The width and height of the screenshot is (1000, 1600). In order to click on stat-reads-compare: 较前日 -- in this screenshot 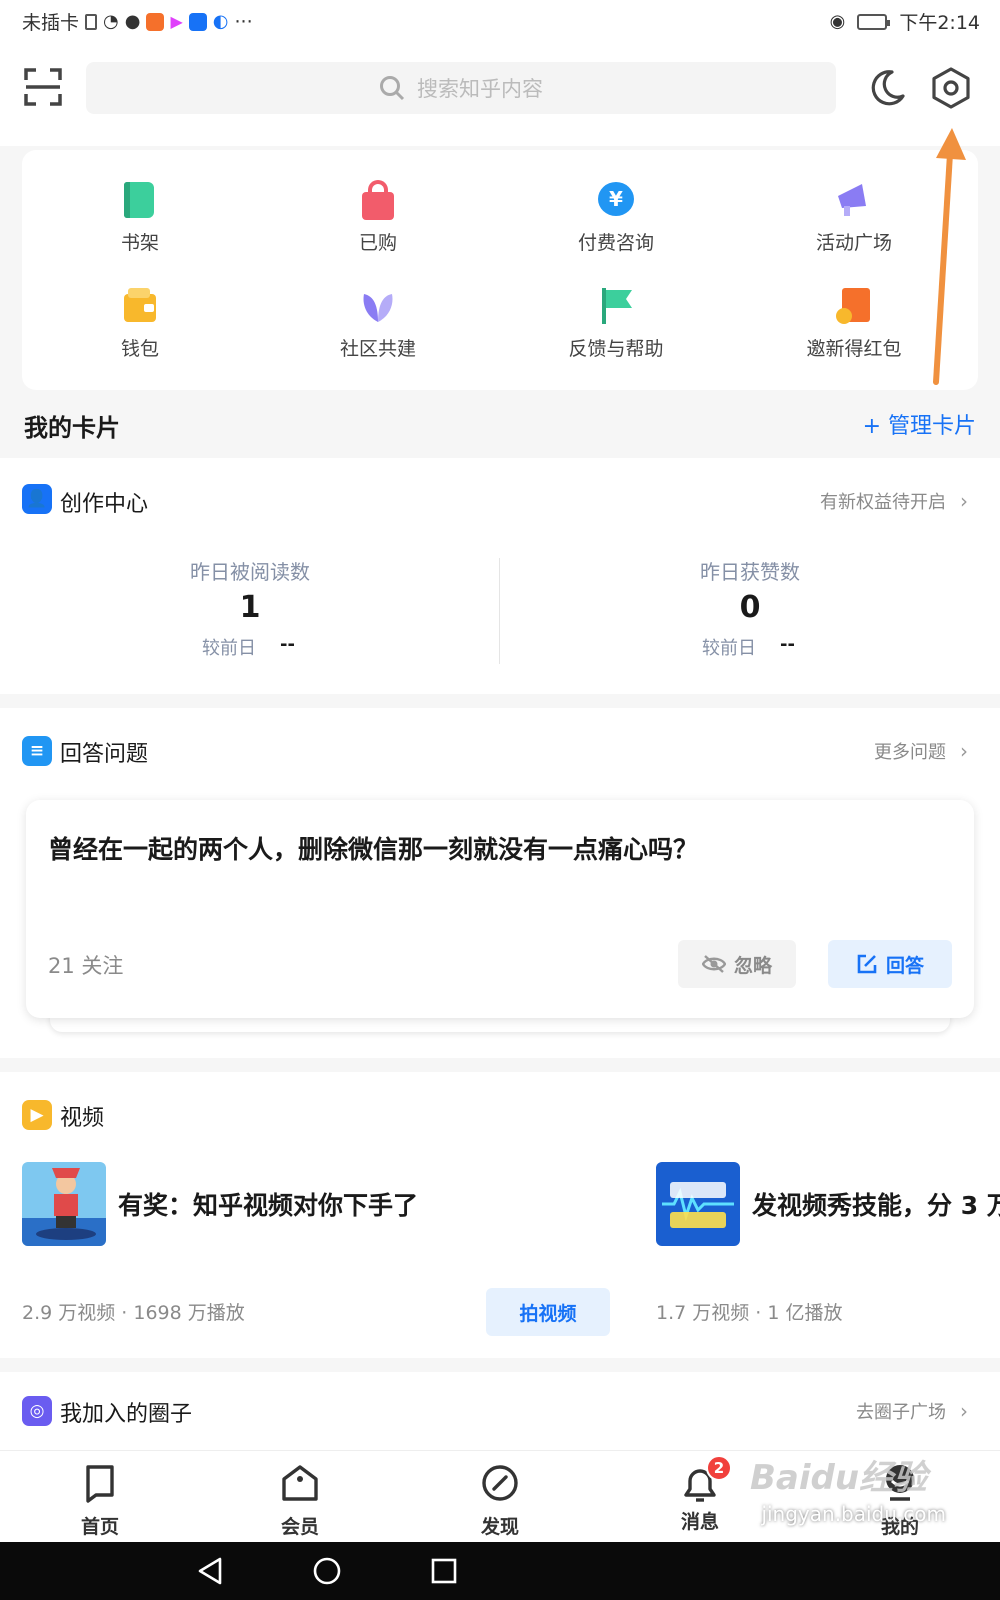, I will do `click(248, 647)`.